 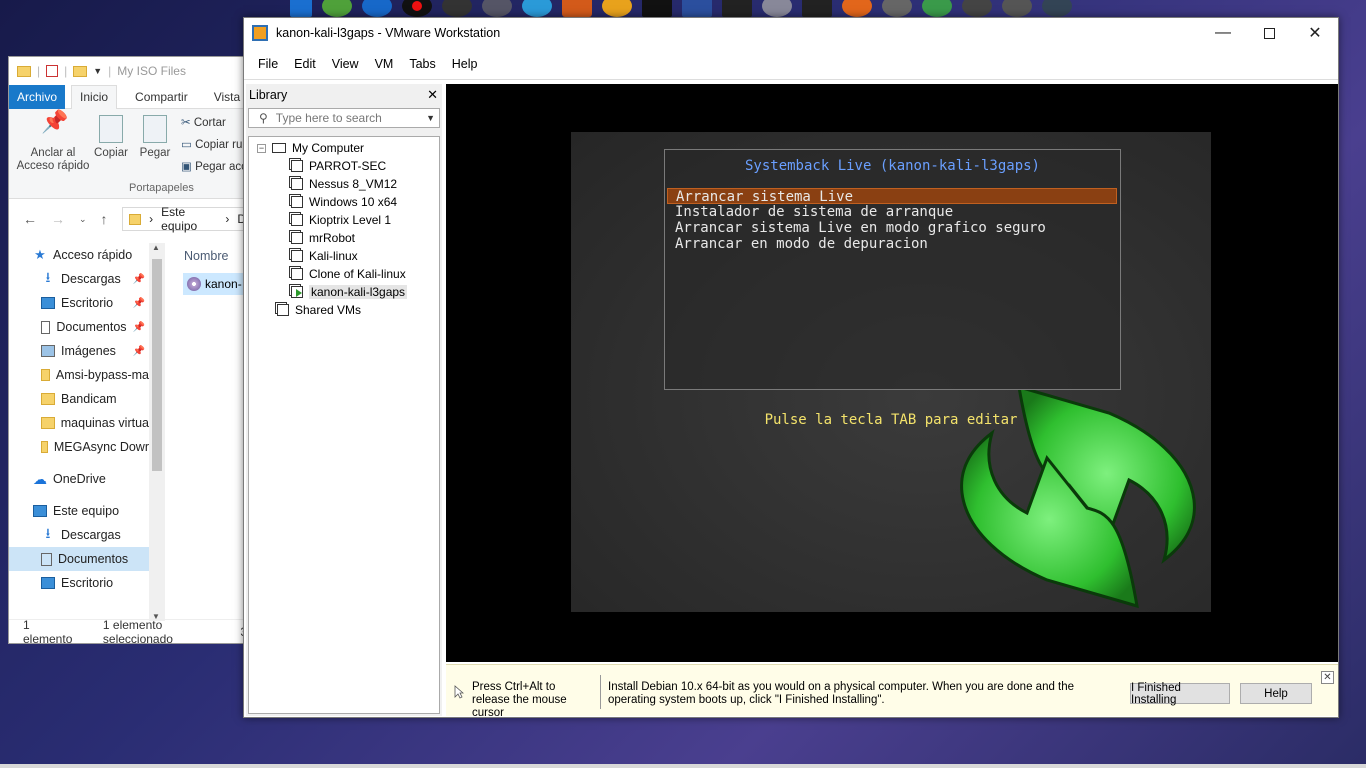 What do you see at coordinates (344, 220) in the screenshot?
I see `tree-vm-item: Kioptrix Level 1` at bounding box center [344, 220].